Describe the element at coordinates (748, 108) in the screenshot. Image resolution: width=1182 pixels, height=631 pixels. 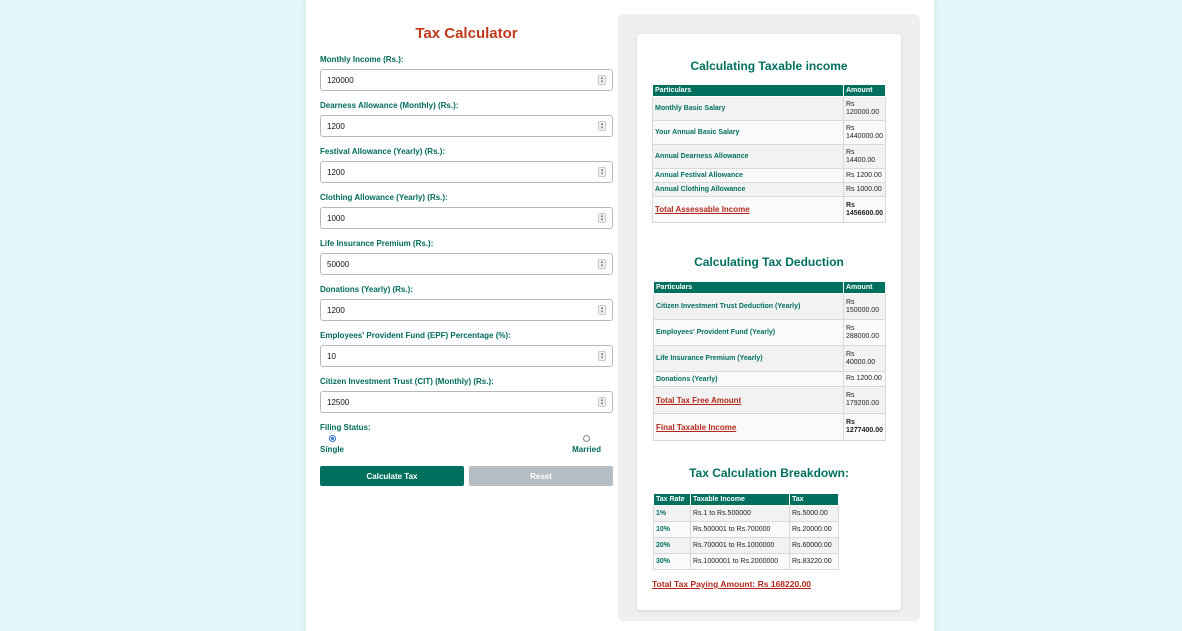
I see `row-label: Monthly Basic Salary` at that location.